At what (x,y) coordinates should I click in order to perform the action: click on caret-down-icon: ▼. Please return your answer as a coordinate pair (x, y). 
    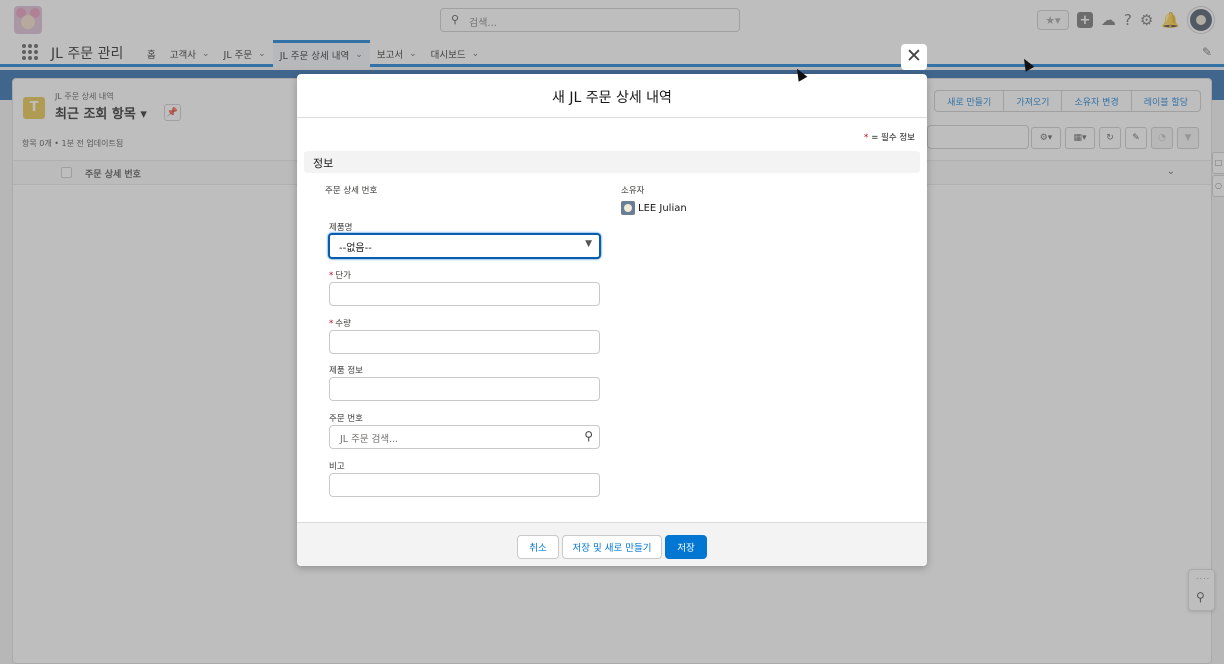
    Looking at the image, I should click on (588, 244).